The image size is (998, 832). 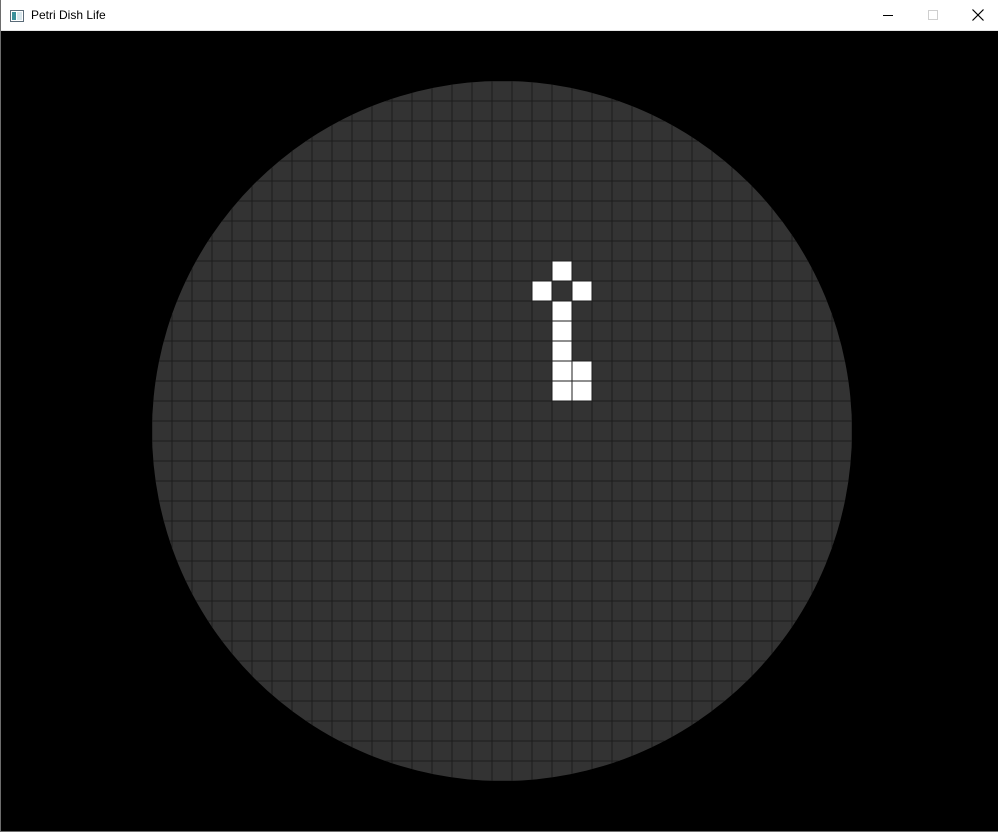 I want to click on maximize-button, so click(x=933, y=15).